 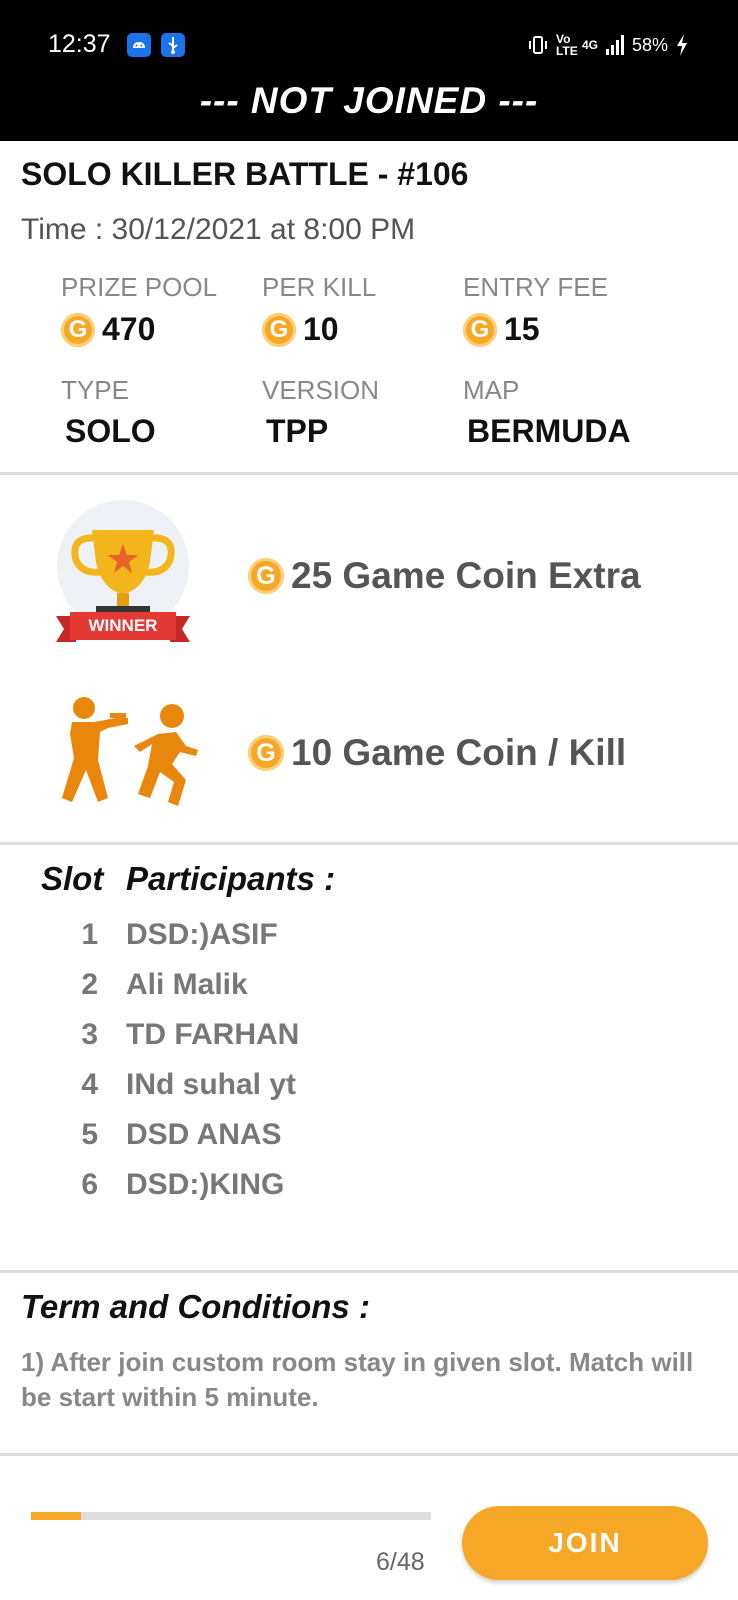 What do you see at coordinates (369, 1143) in the screenshot?
I see `participant-row: 5 DSD ANAS` at bounding box center [369, 1143].